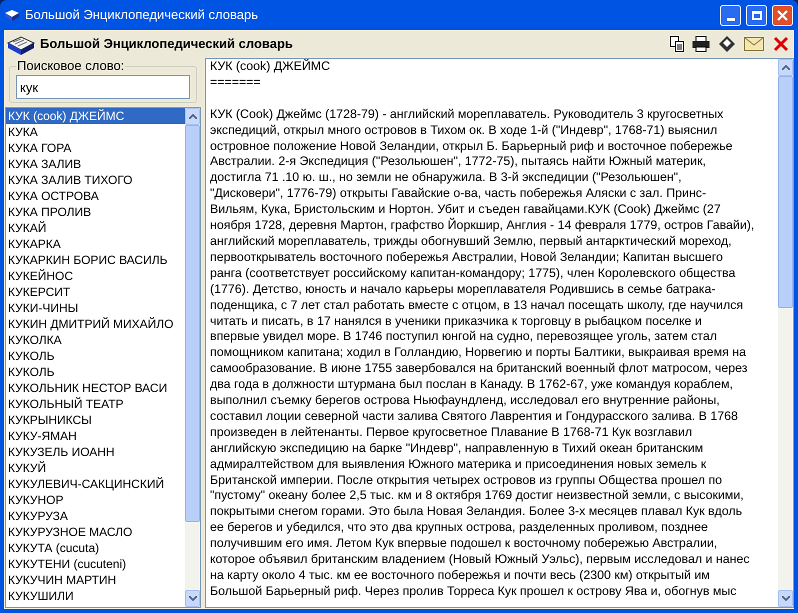 This screenshot has width=798, height=613. Describe the element at coordinates (95, 292) in the screenshot. I see `list-item: КУКЕРСИТ` at that location.